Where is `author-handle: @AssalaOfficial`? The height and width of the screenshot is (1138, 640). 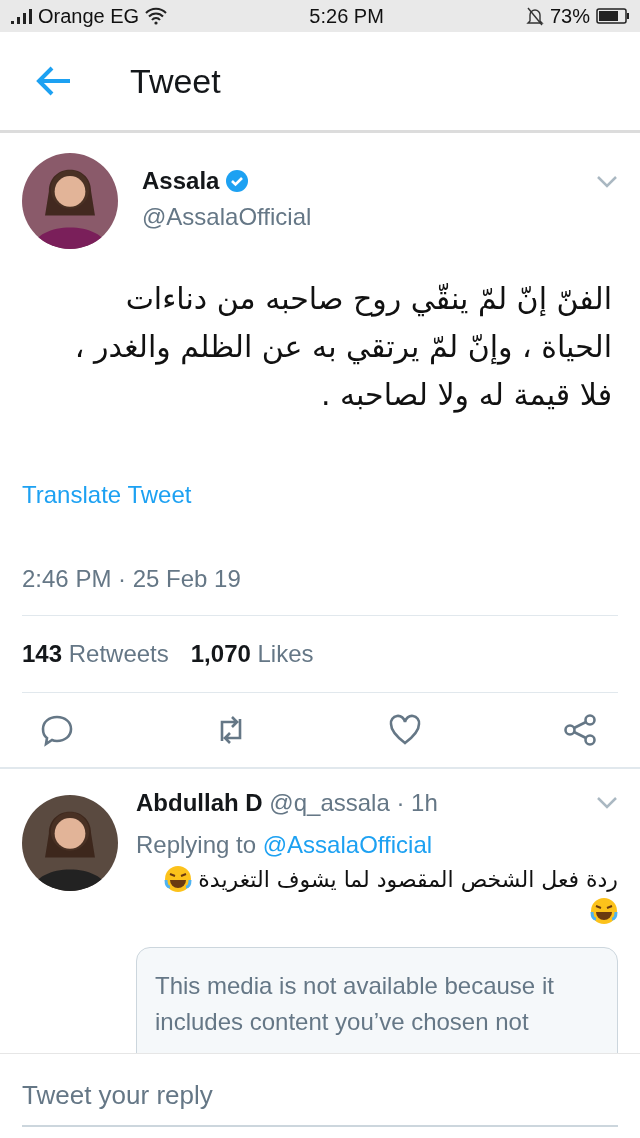 author-handle: @AssalaOfficial is located at coordinates (227, 217).